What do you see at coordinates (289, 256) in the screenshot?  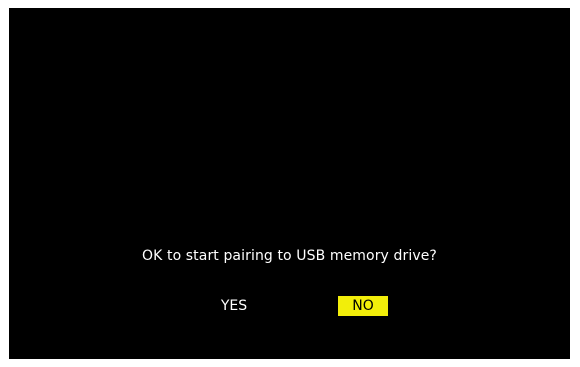 I see `pairing-prompt-message: OK to start pairing to USB memory drive?` at bounding box center [289, 256].